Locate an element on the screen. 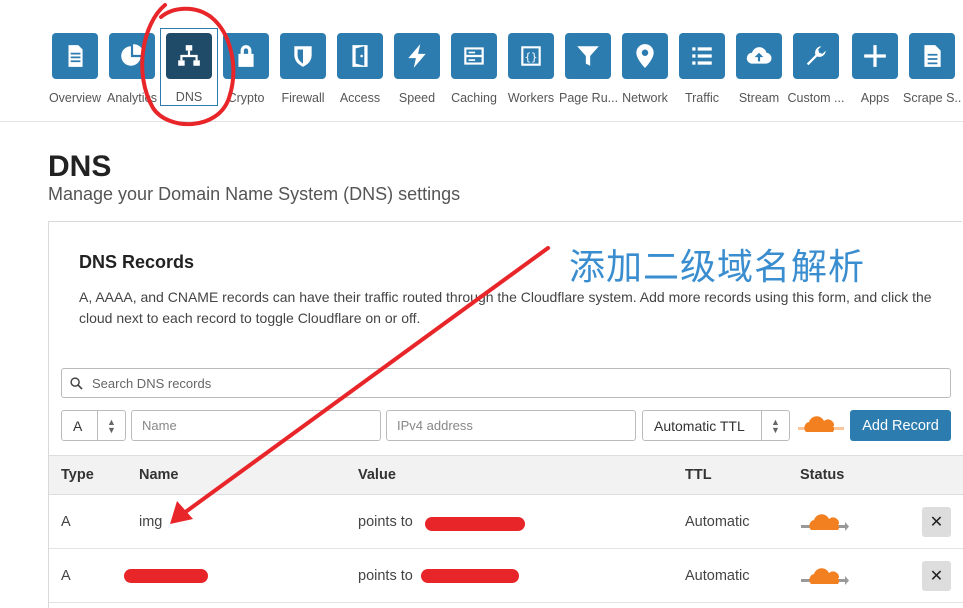  nav-dns: DNS is located at coordinates (189, 67).